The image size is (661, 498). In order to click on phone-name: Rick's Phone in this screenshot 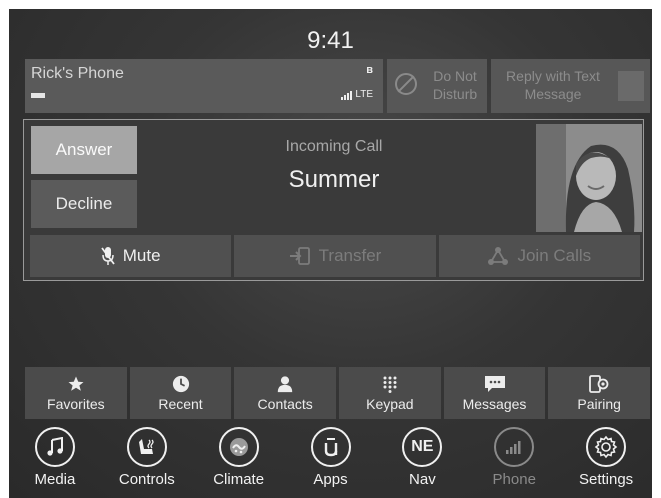, I will do `click(77, 73)`.